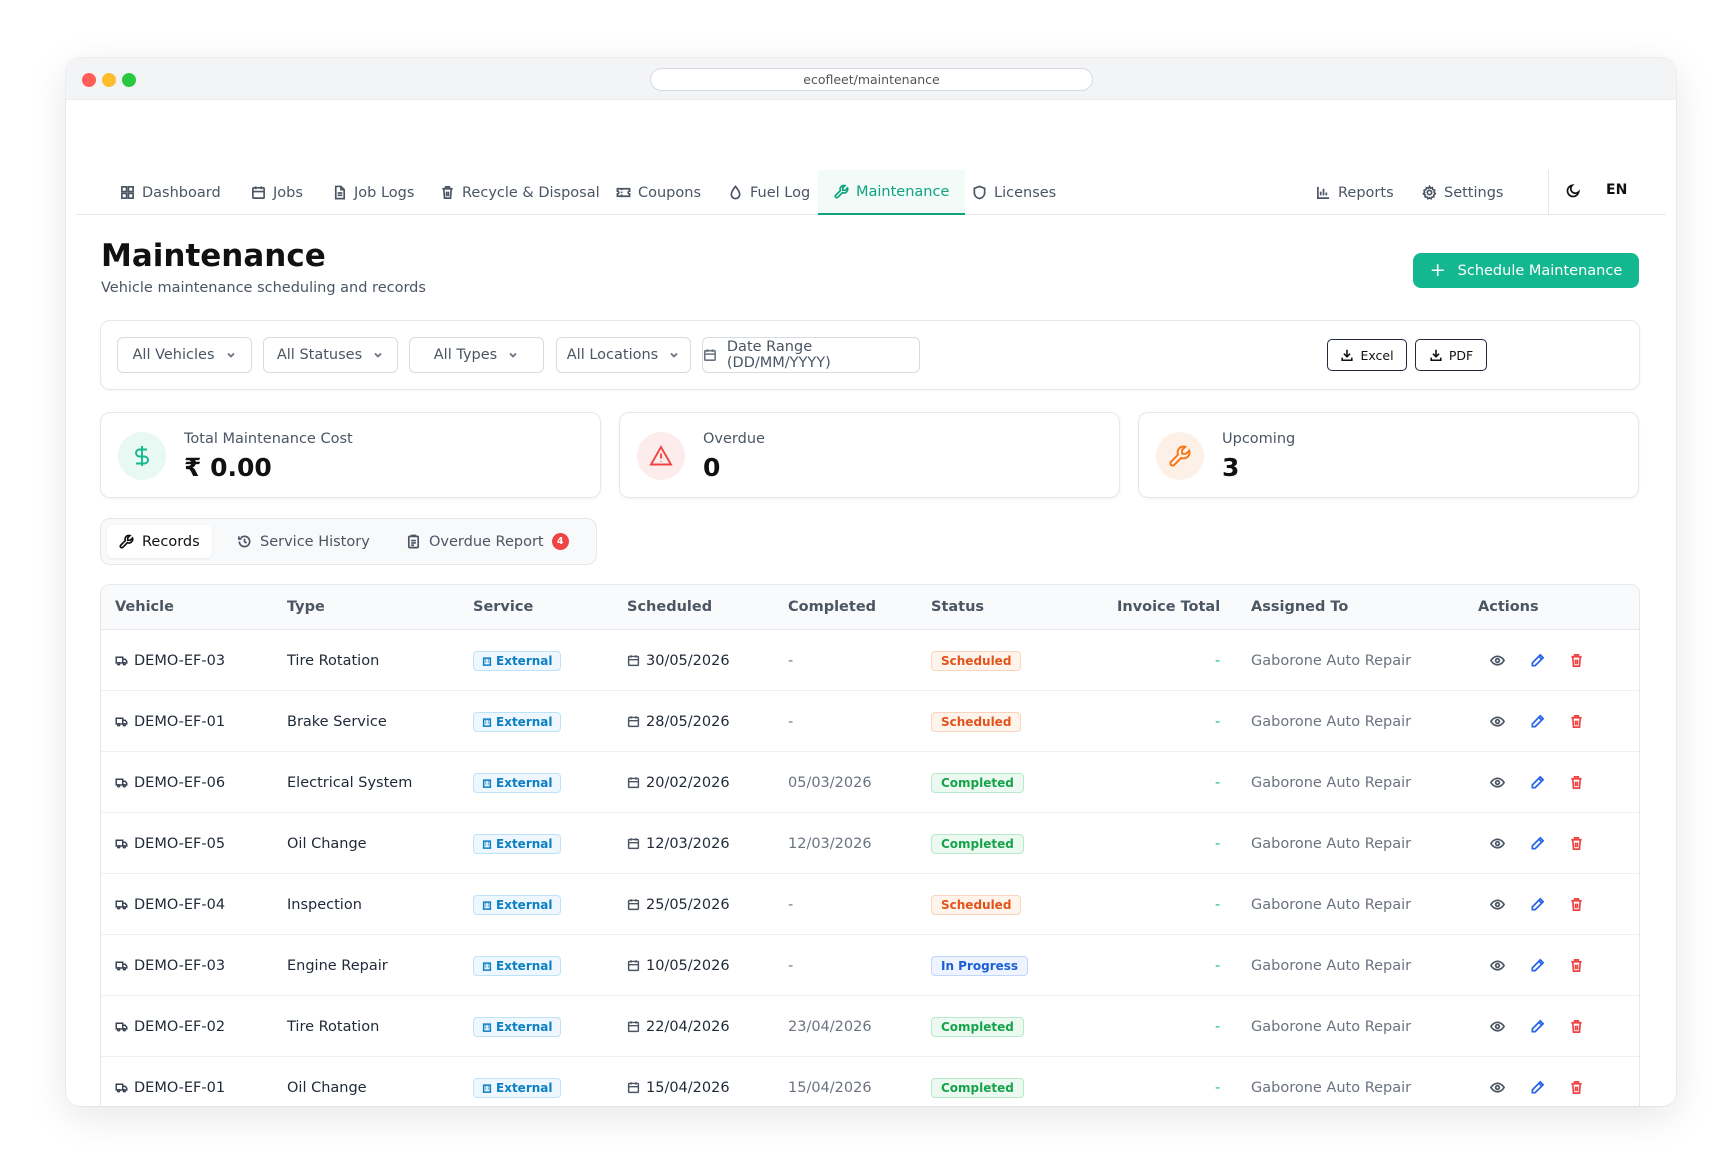 The image size is (1732, 1174). What do you see at coordinates (1014, 192) in the screenshot?
I see `nav-item-licenses: Licenses` at bounding box center [1014, 192].